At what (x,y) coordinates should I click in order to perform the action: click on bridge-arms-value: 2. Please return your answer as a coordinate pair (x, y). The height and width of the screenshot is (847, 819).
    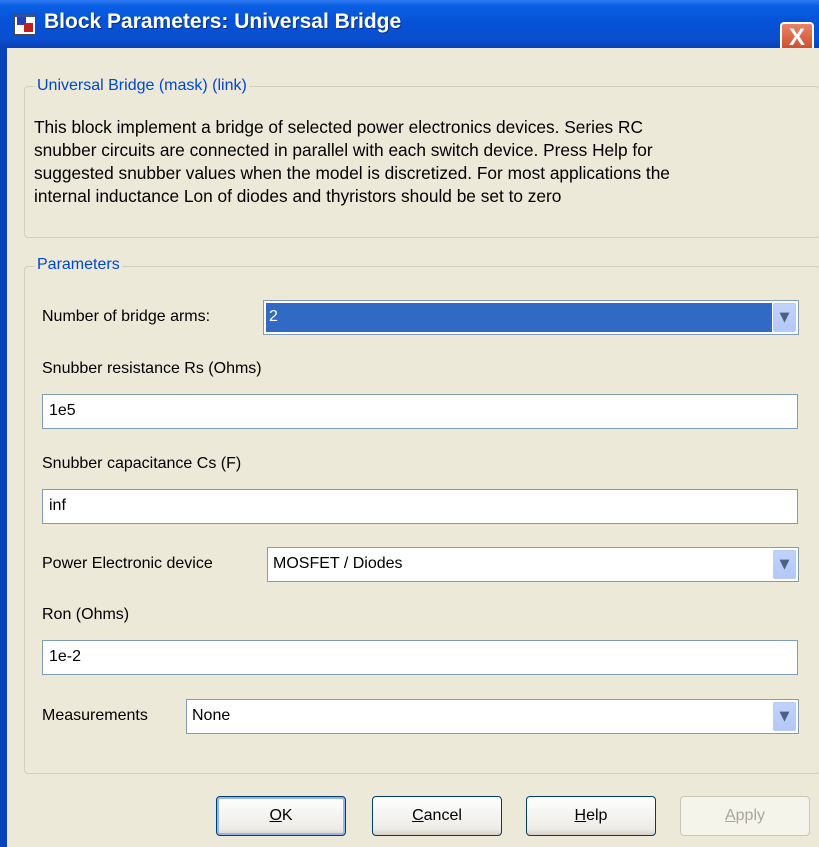
    Looking at the image, I should click on (519, 317).